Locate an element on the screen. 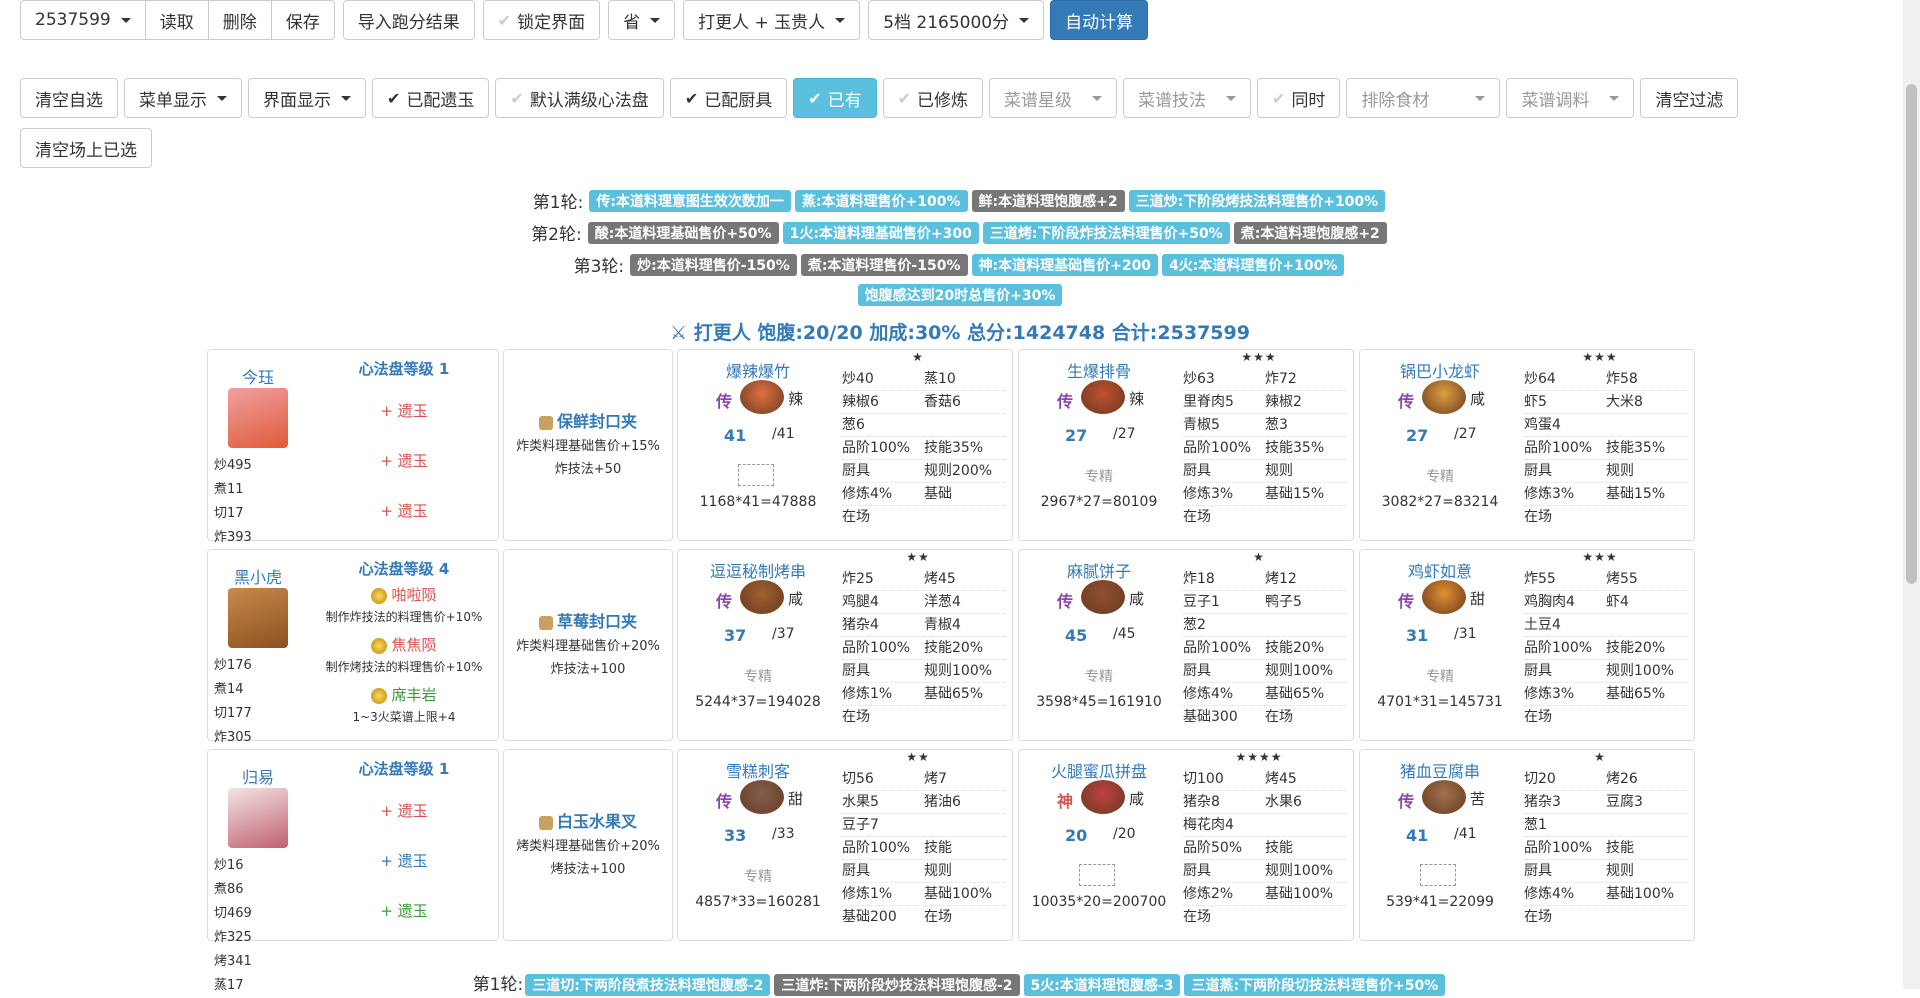 Image resolution: width=1920 pixels, height=998 pixels. tool-name: 草莓封口夹 is located at coordinates (588, 620).